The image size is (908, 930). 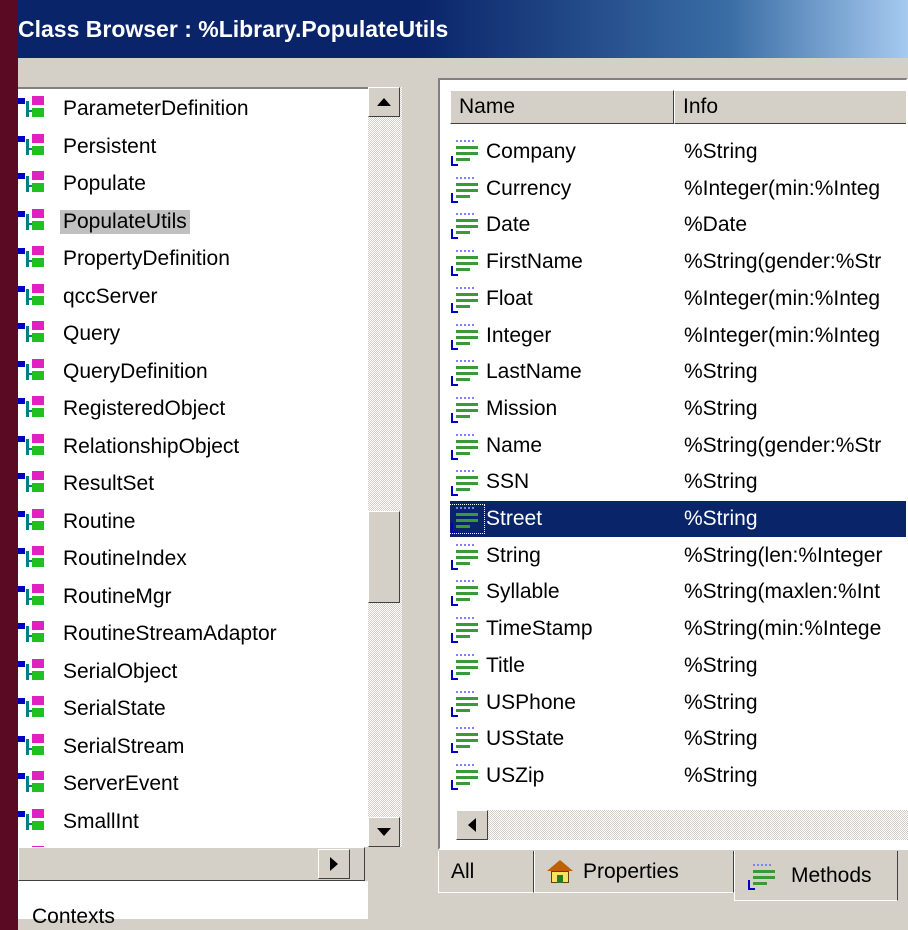 What do you see at coordinates (120, 671) in the screenshot?
I see `tree-item-label: SerialObject` at bounding box center [120, 671].